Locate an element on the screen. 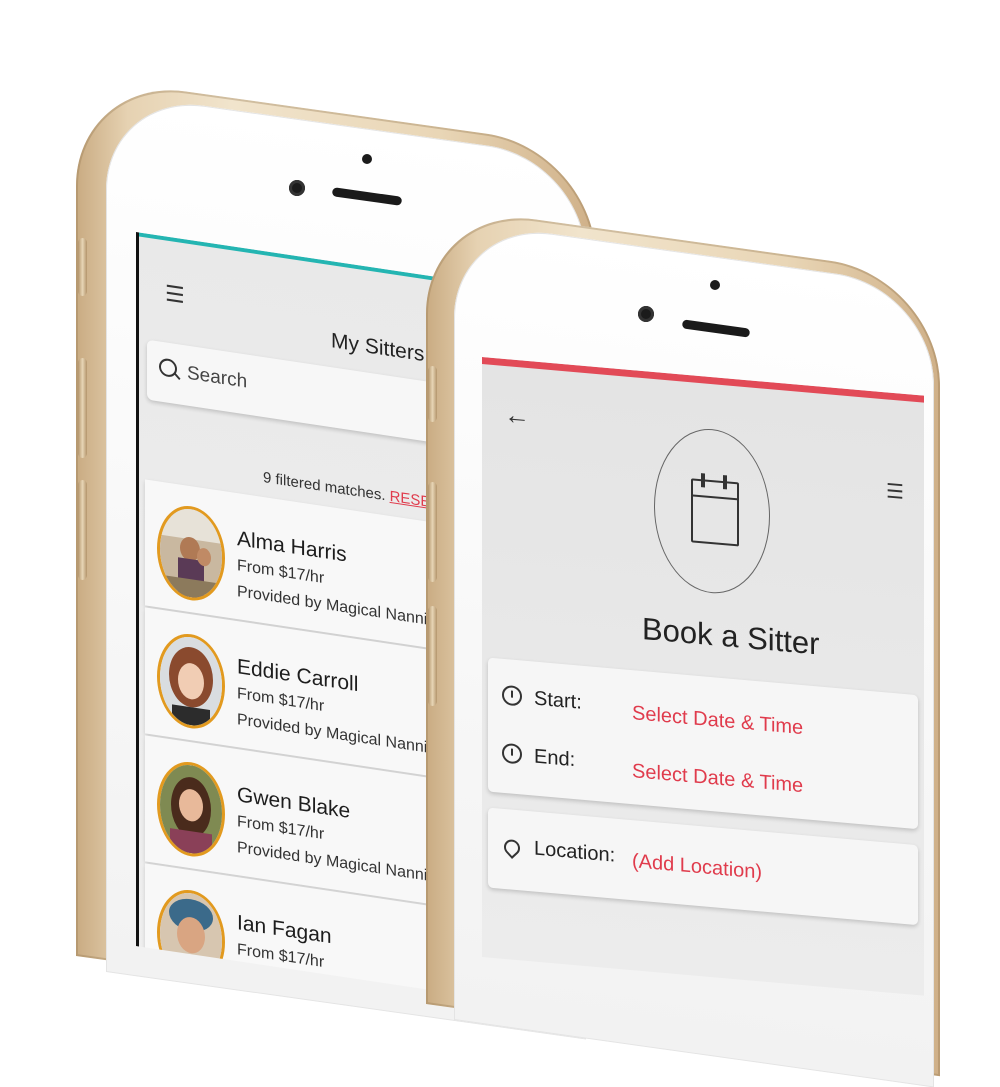  start-date-picker: Select Date & Time is located at coordinates (717, 721).